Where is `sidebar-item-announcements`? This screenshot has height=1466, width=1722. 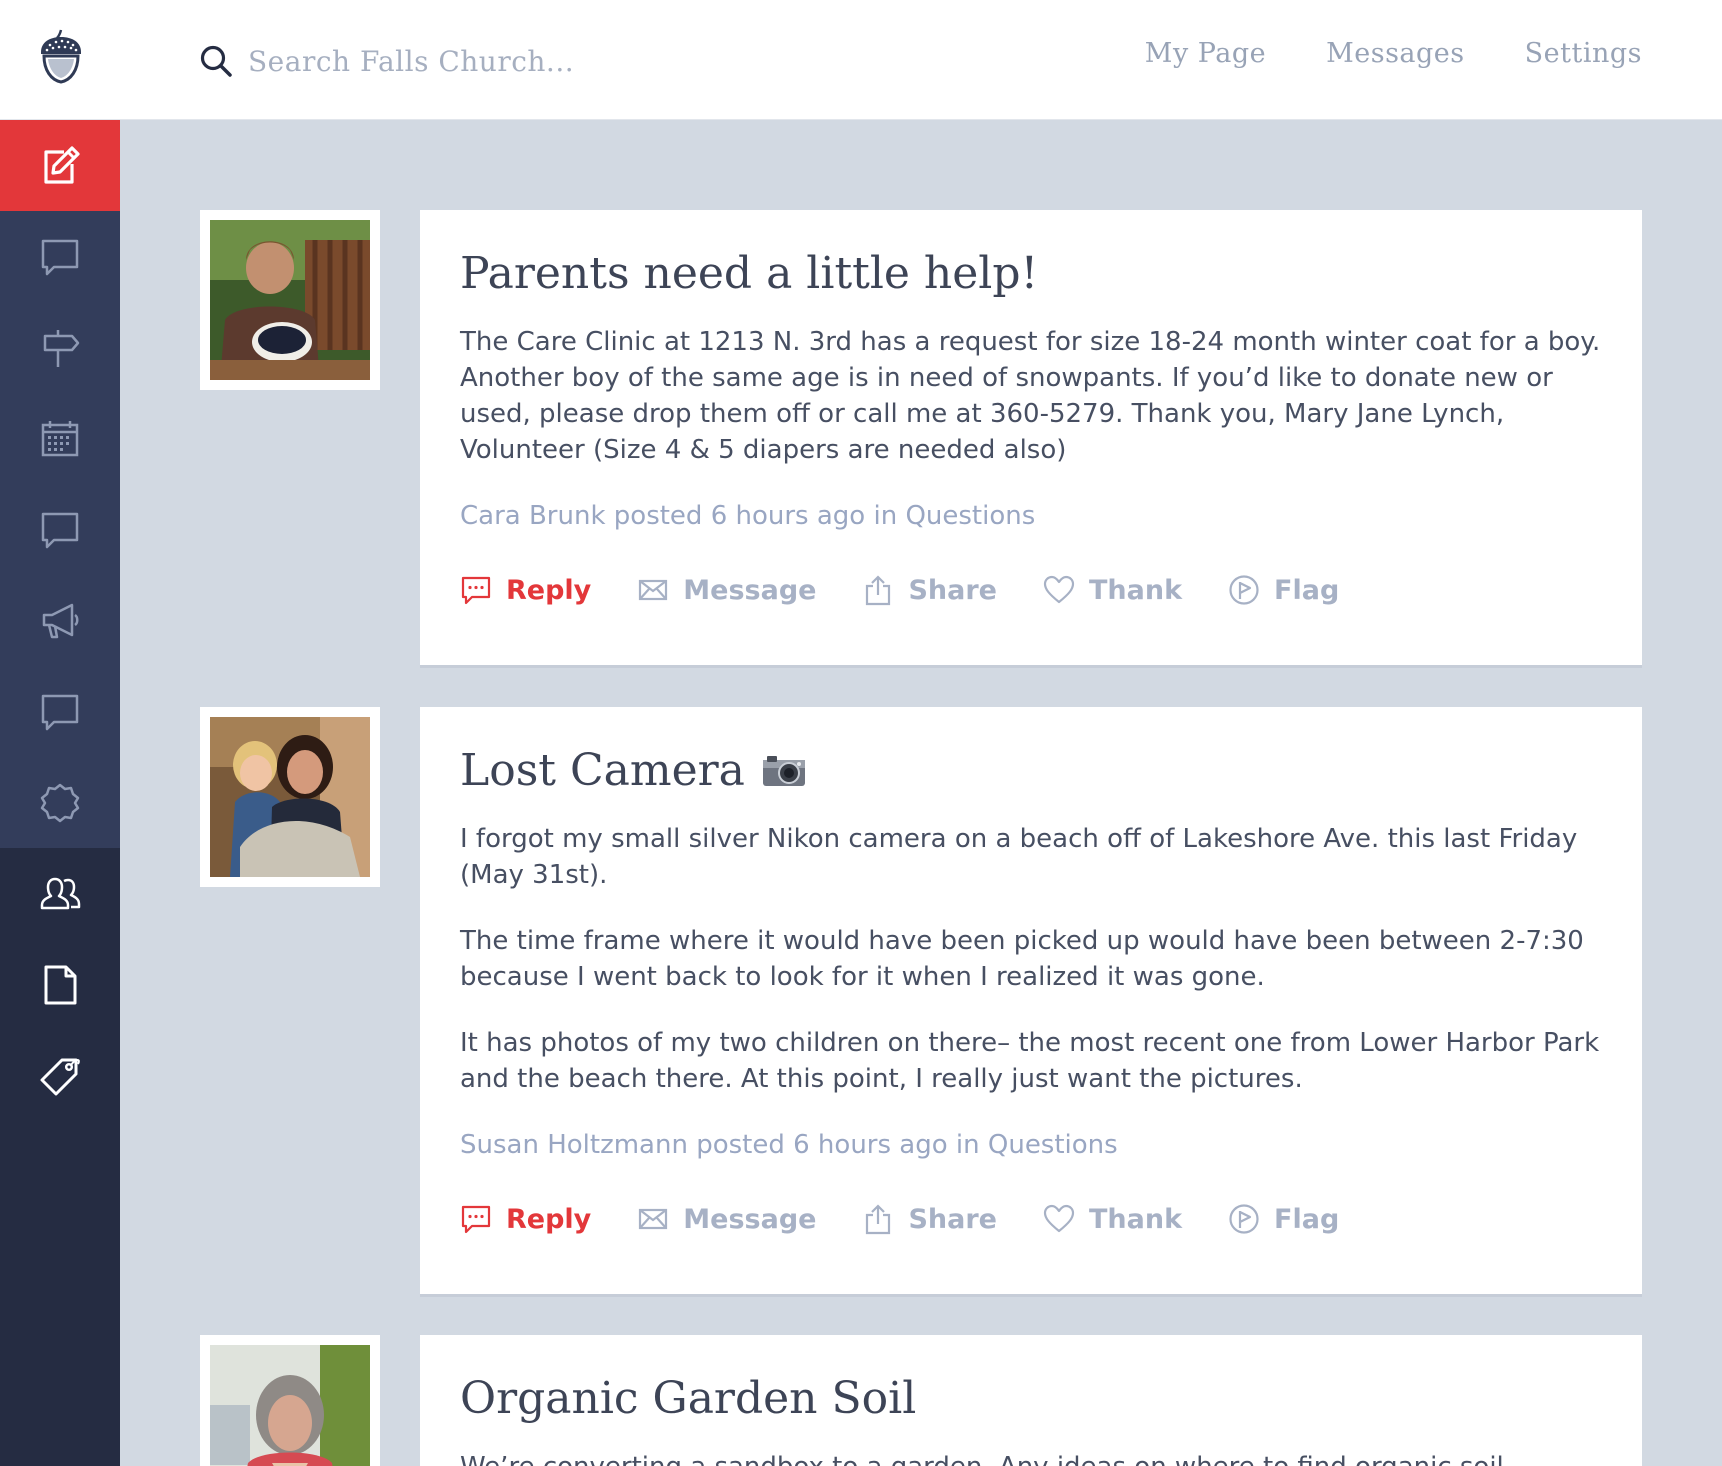
sidebar-item-announcements is located at coordinates (60, 620).